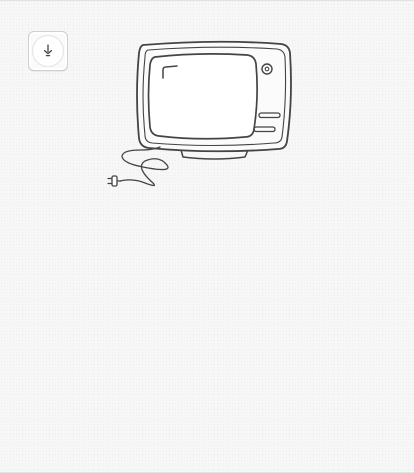  I want to click on power-button-face, so click(48, 51).